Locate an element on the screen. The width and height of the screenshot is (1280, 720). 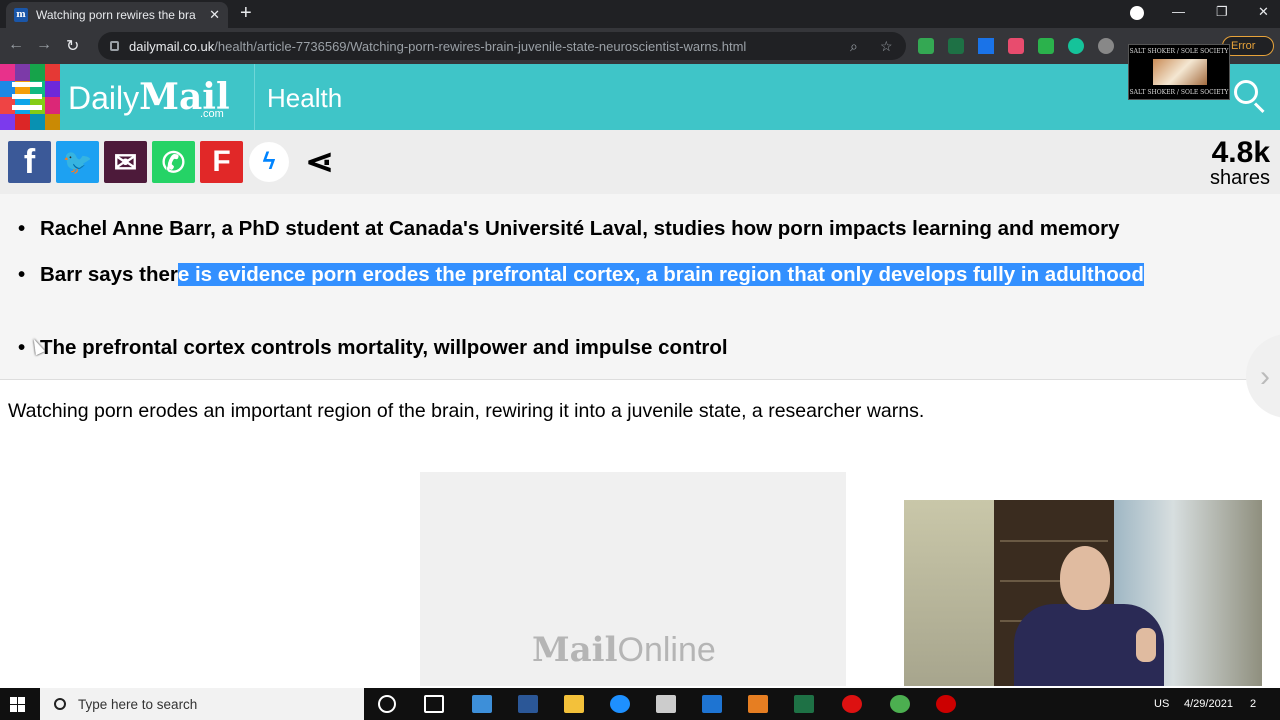
pocket-extension-icon is located at coordinates (1016, 46).